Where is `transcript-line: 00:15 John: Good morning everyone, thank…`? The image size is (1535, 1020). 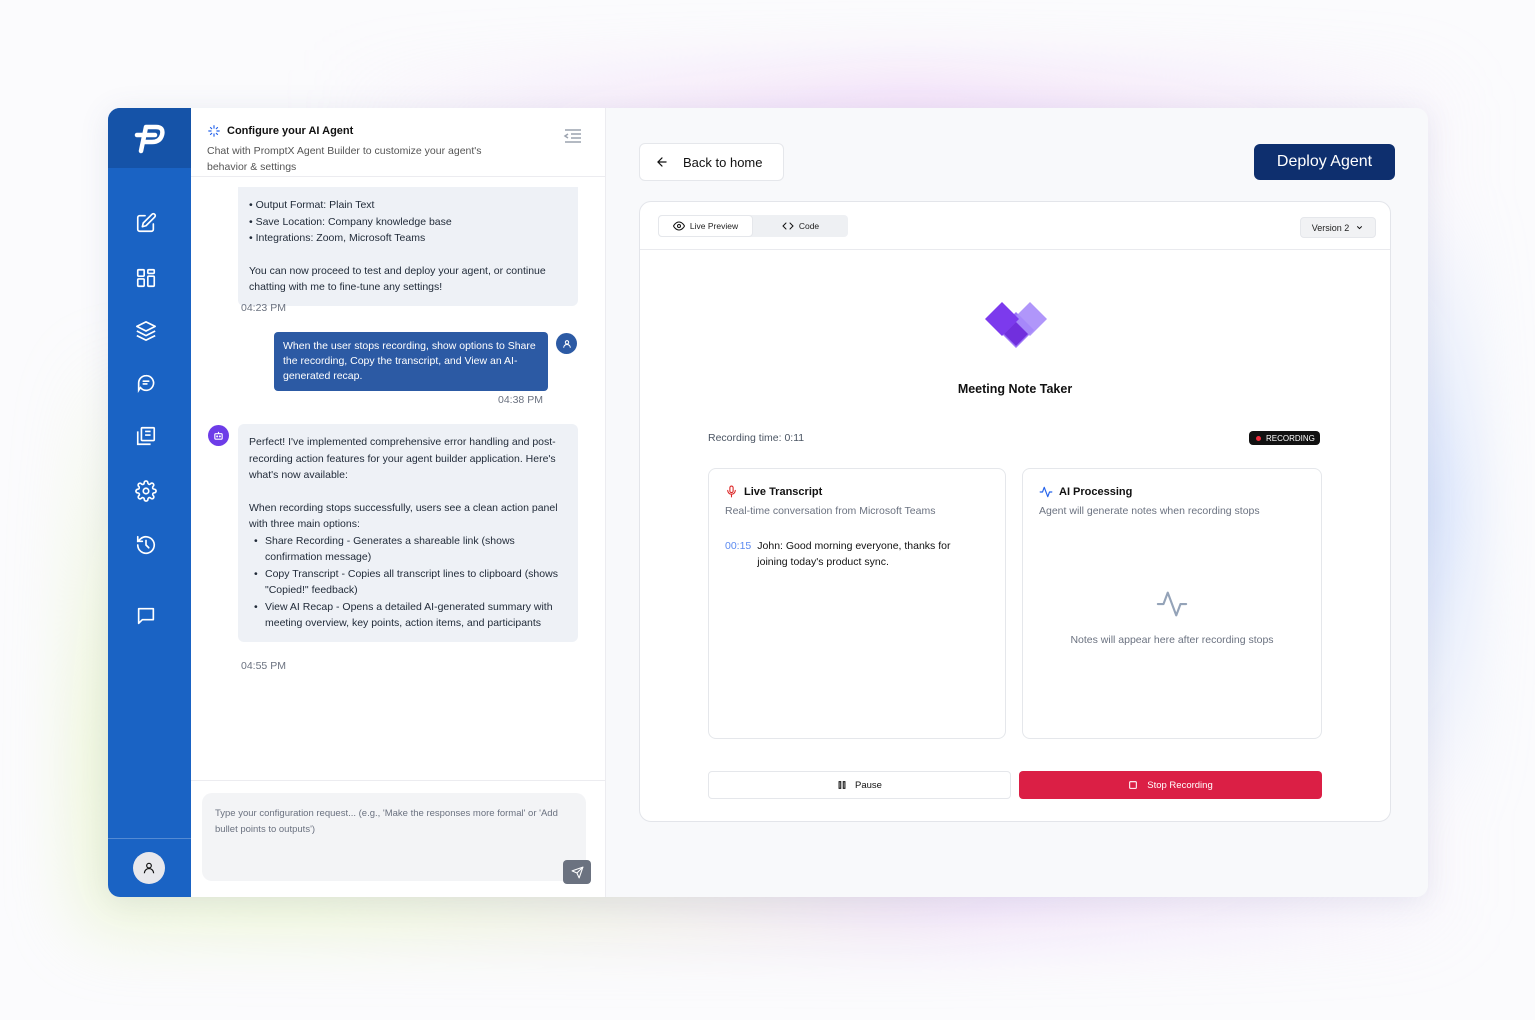
transcript-line: 00:15 John: Good morning everyone, thank… is located at coordinates (841, 554).